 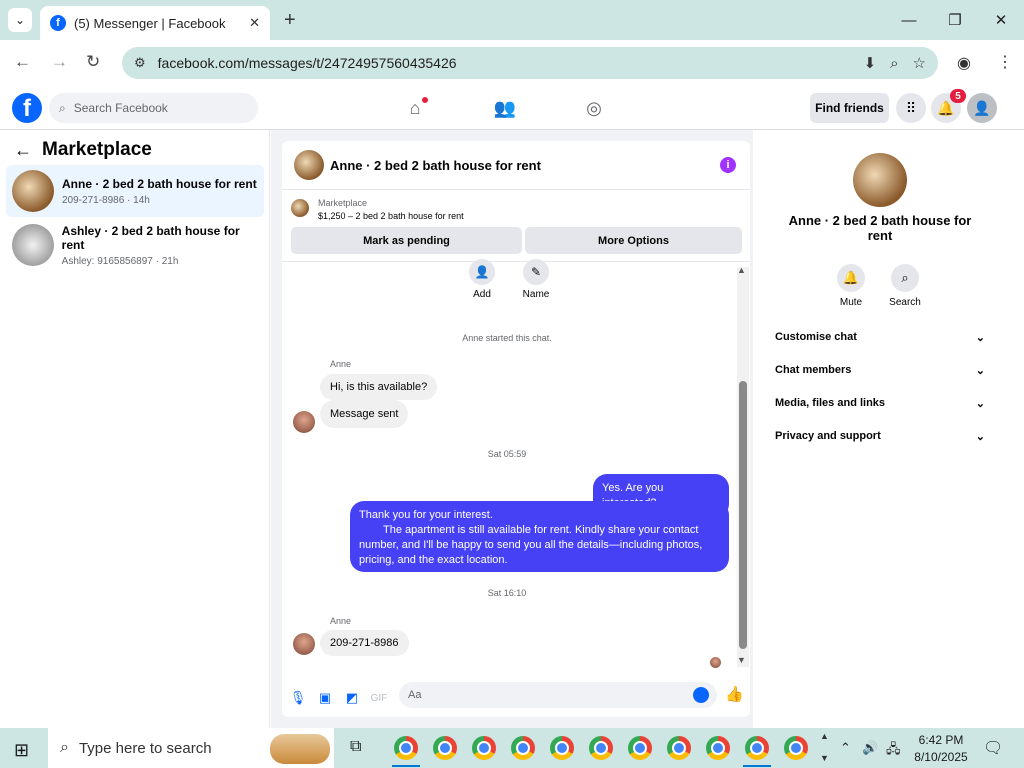 I want to click on incoming-message: 209-271-8986, so click(x=364, y=643).